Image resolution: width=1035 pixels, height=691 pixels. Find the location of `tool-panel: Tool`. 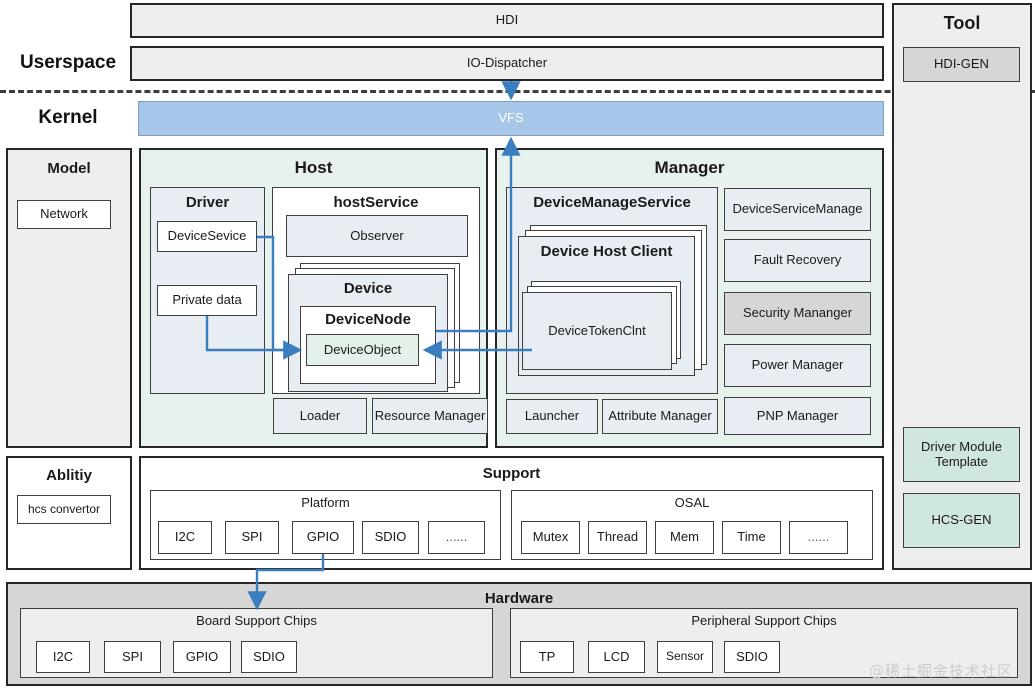

tool-panel: Tool is located at coordinates (962, 286).